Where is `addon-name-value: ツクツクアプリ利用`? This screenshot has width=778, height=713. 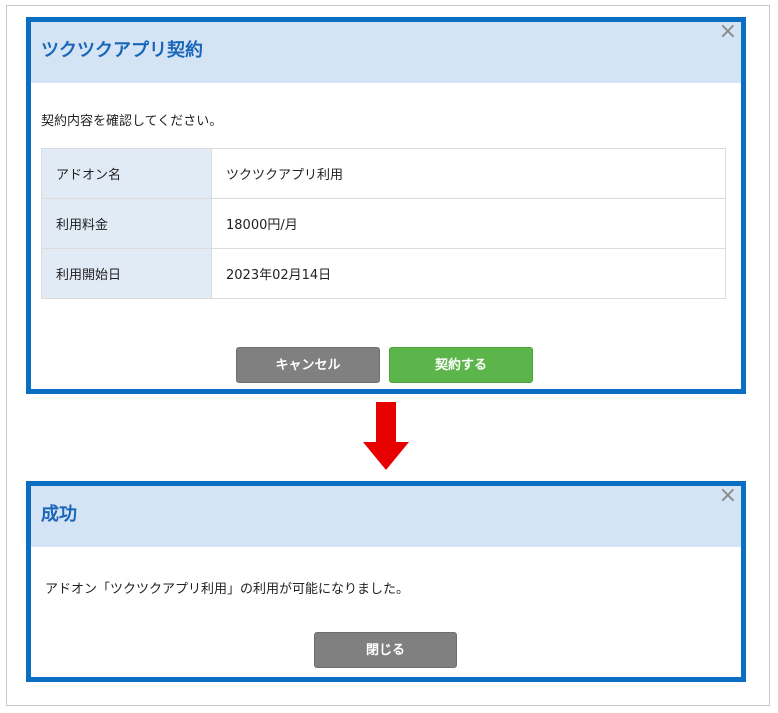
addon-name-value: ツクツクアプリ利用 is located at coordinates (468, 173).